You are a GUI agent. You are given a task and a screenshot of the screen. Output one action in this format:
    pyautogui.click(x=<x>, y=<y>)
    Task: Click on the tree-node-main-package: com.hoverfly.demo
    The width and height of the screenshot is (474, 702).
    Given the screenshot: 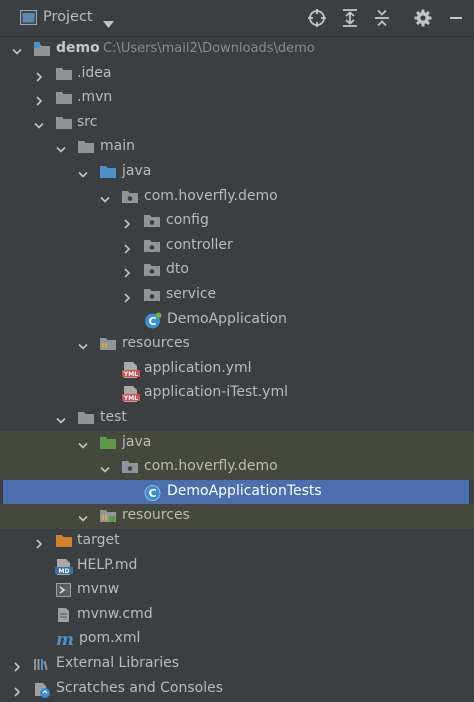 What is the action you would take?
    pyautogui.click(x=237, y=197)
    